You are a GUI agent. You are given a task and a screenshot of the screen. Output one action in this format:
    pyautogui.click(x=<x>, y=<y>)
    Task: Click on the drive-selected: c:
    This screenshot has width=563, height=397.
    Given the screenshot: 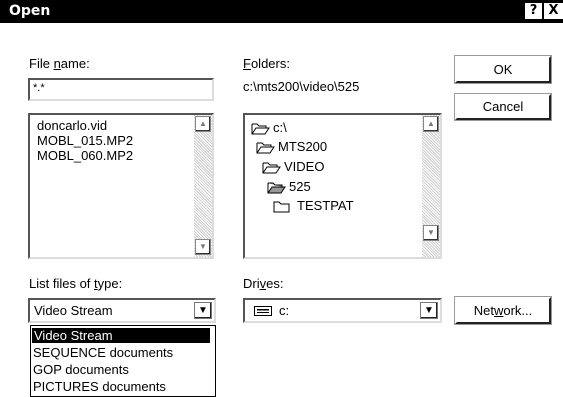 What is the action you would take?
    pyautogui.click(x=284, y=310)
    